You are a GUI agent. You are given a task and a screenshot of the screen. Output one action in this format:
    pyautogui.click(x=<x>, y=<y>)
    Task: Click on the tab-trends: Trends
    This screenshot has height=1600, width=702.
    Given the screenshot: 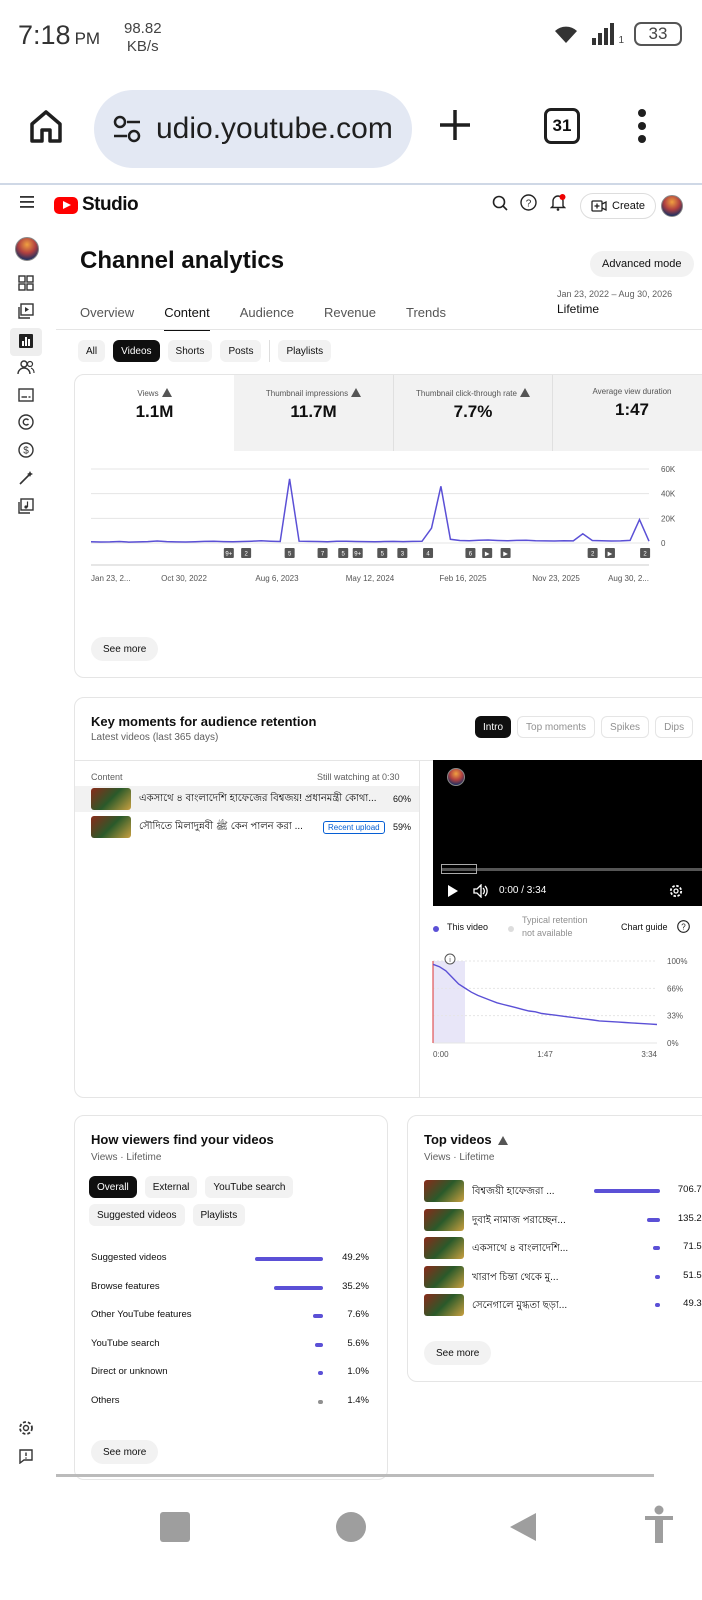 What is the action you would take?
    pyautogui.click(x=426, y=318)
    